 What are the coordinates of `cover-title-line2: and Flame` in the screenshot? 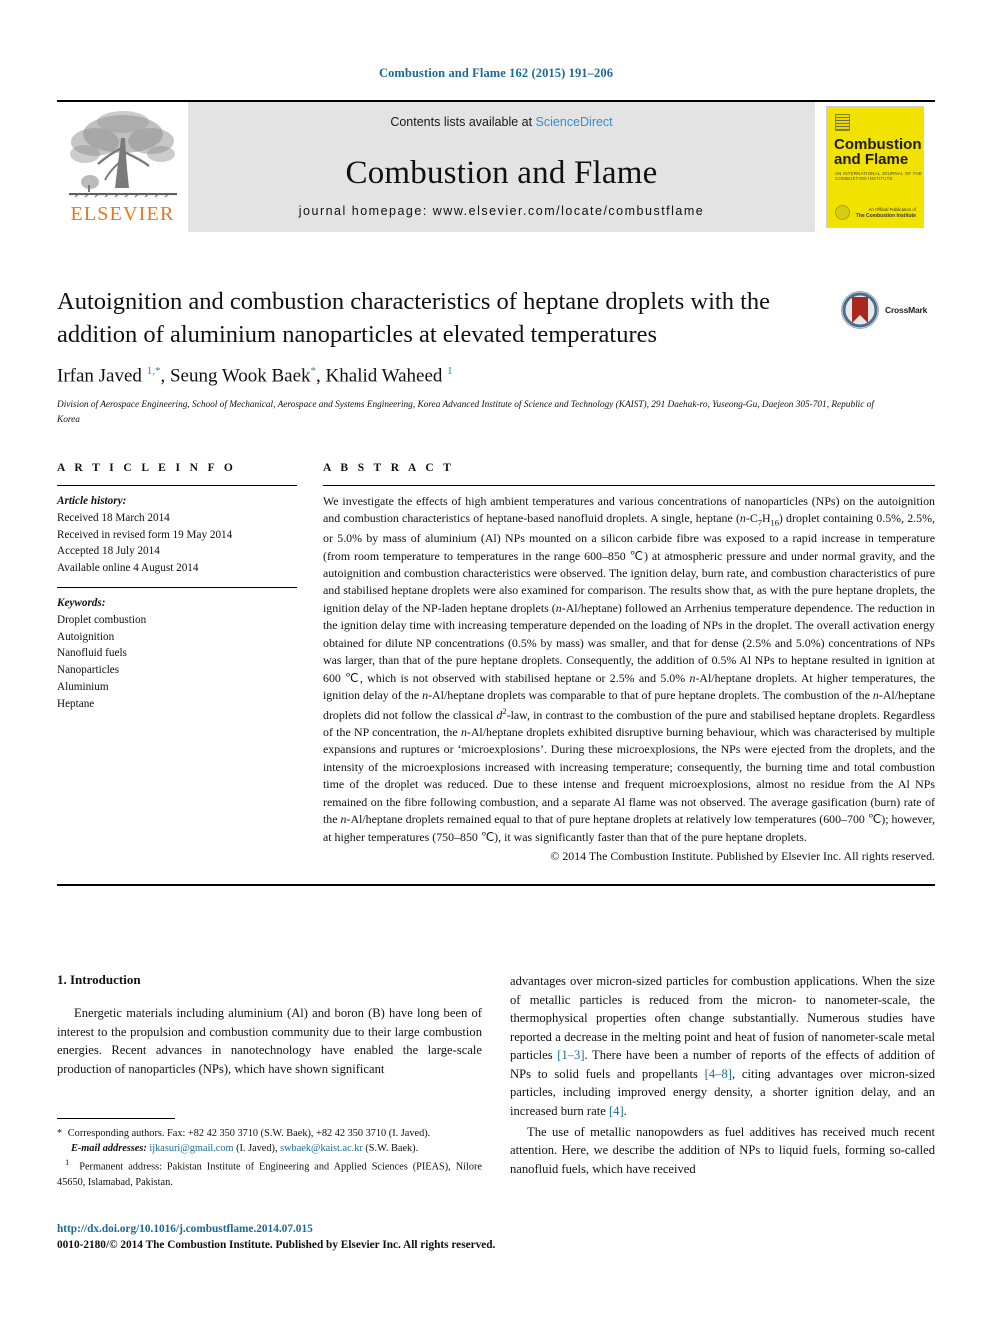 It's located at (871, 159).